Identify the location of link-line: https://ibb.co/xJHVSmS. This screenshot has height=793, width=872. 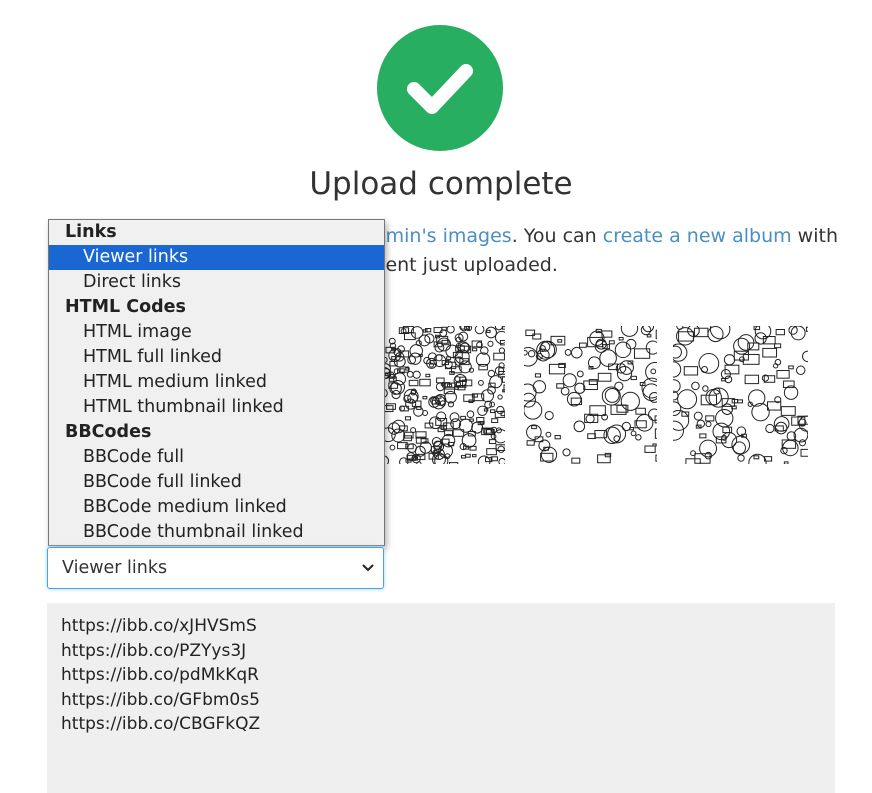
(159, 626).